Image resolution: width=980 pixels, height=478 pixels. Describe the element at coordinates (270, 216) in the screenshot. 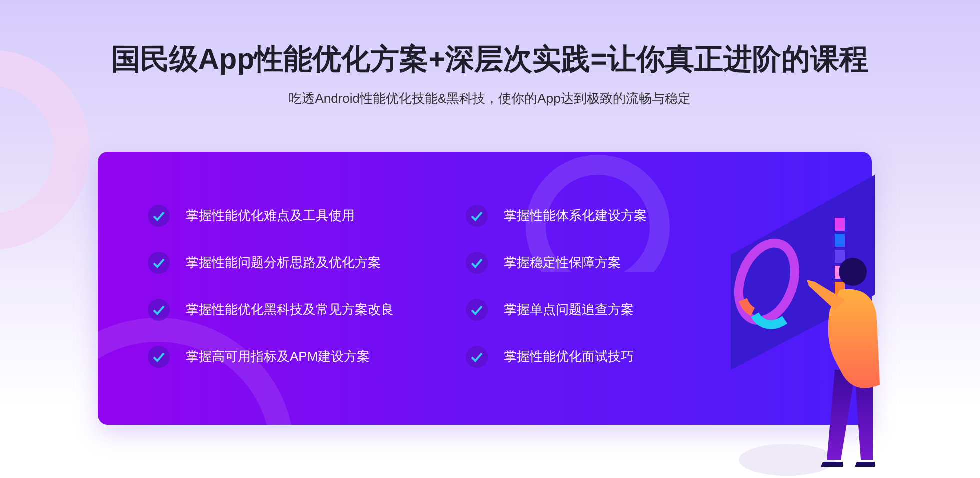

I see `feature-text: 掌握性能优化难点及工具使用` at that location.